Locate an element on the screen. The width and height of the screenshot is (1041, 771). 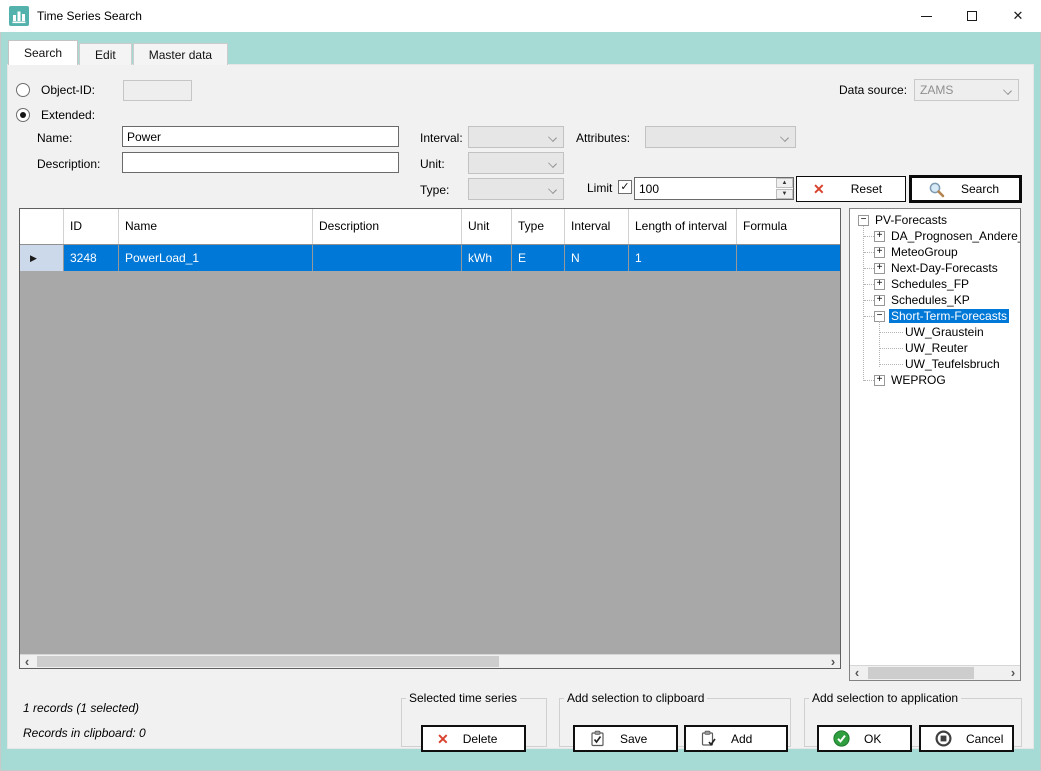
search-button-label: Search is located at coordinates (980, 189).